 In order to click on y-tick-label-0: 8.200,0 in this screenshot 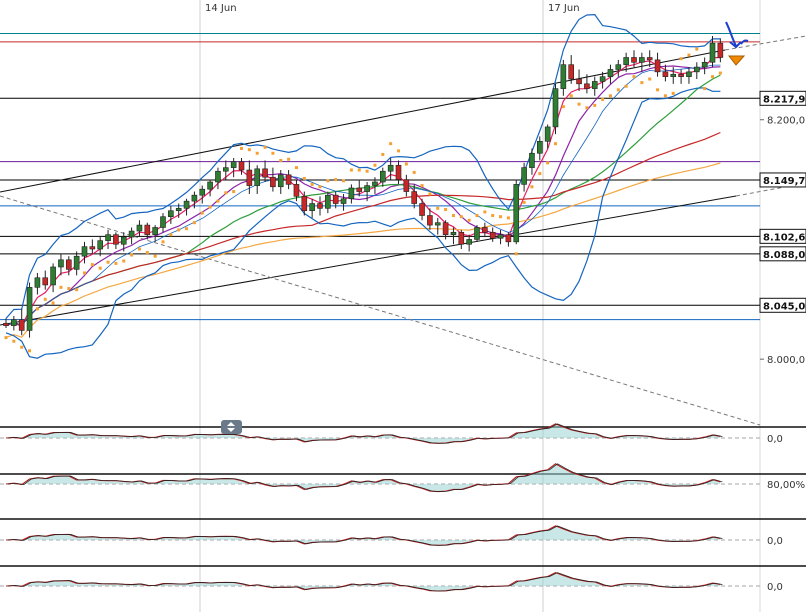, I will do `click(786, 121)`.